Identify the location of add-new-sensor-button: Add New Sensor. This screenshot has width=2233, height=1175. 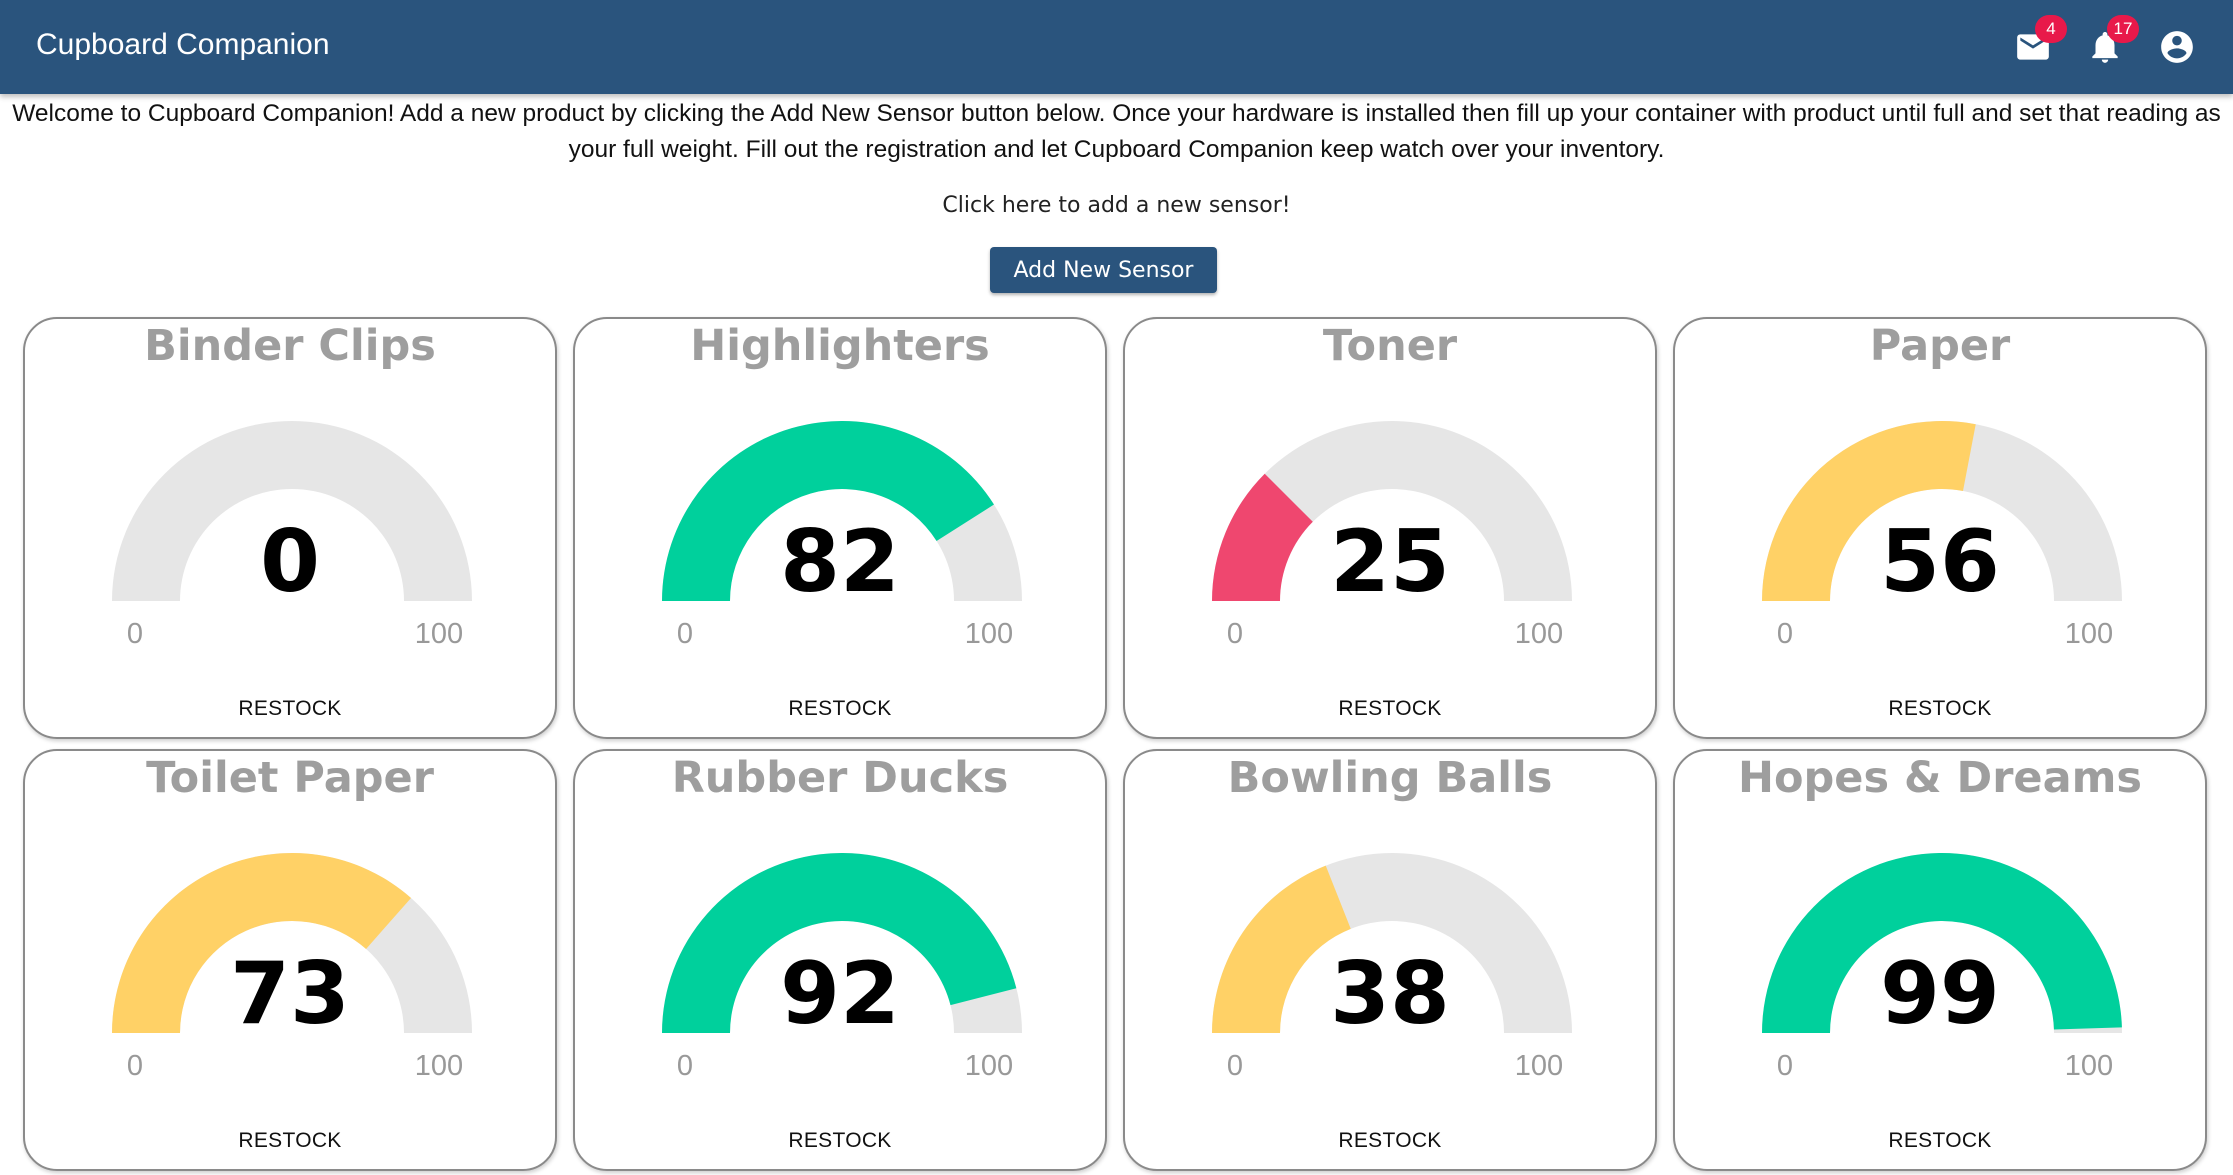
(1103, 270).